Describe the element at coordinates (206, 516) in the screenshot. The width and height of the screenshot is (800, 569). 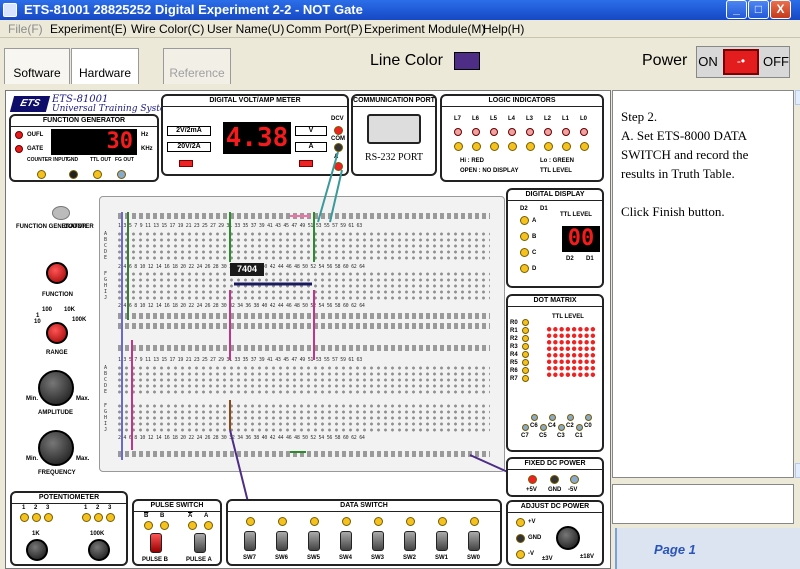
I see `pulse-a-label: A` at that location.